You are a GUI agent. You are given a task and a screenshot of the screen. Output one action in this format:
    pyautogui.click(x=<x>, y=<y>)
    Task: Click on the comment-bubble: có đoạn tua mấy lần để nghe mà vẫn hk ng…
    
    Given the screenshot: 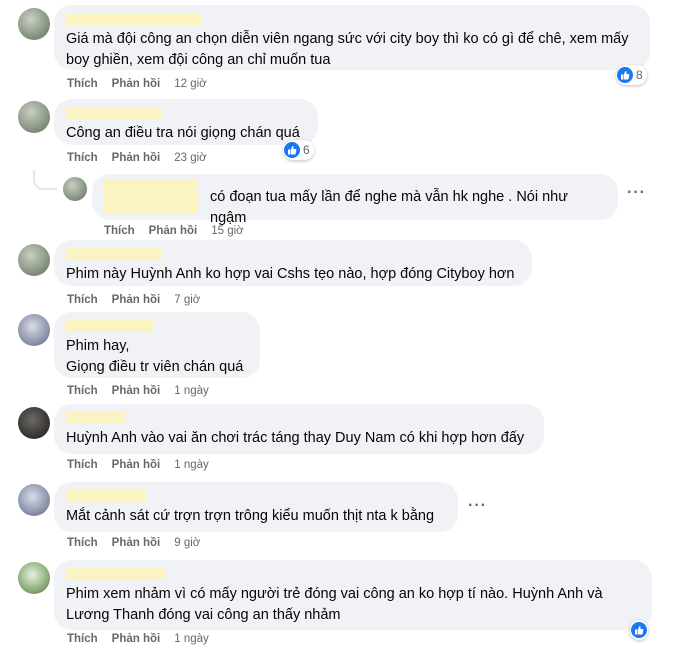 What is the action you would take?
    pyautogui.click(x=355, y=200)
    